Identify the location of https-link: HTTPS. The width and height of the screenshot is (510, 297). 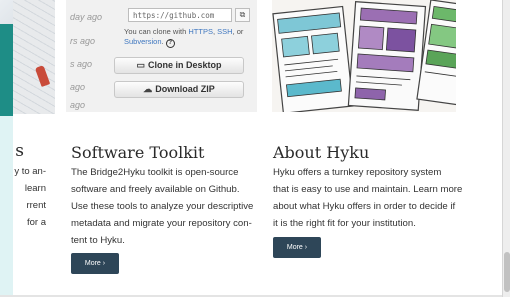
(200, 31).